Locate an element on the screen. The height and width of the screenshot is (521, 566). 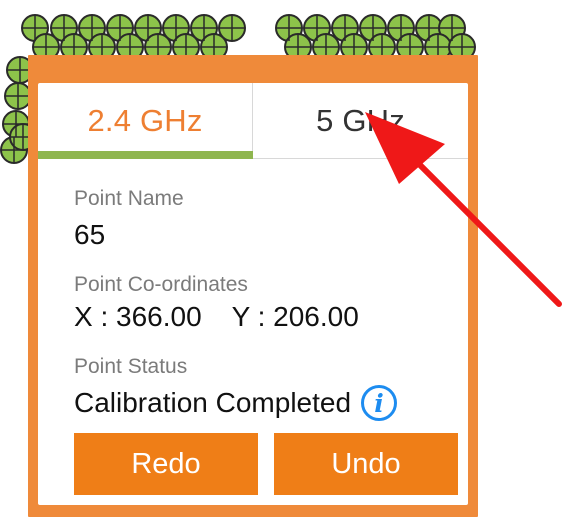
redo-button: Redo is located at coordinates (166, 464).